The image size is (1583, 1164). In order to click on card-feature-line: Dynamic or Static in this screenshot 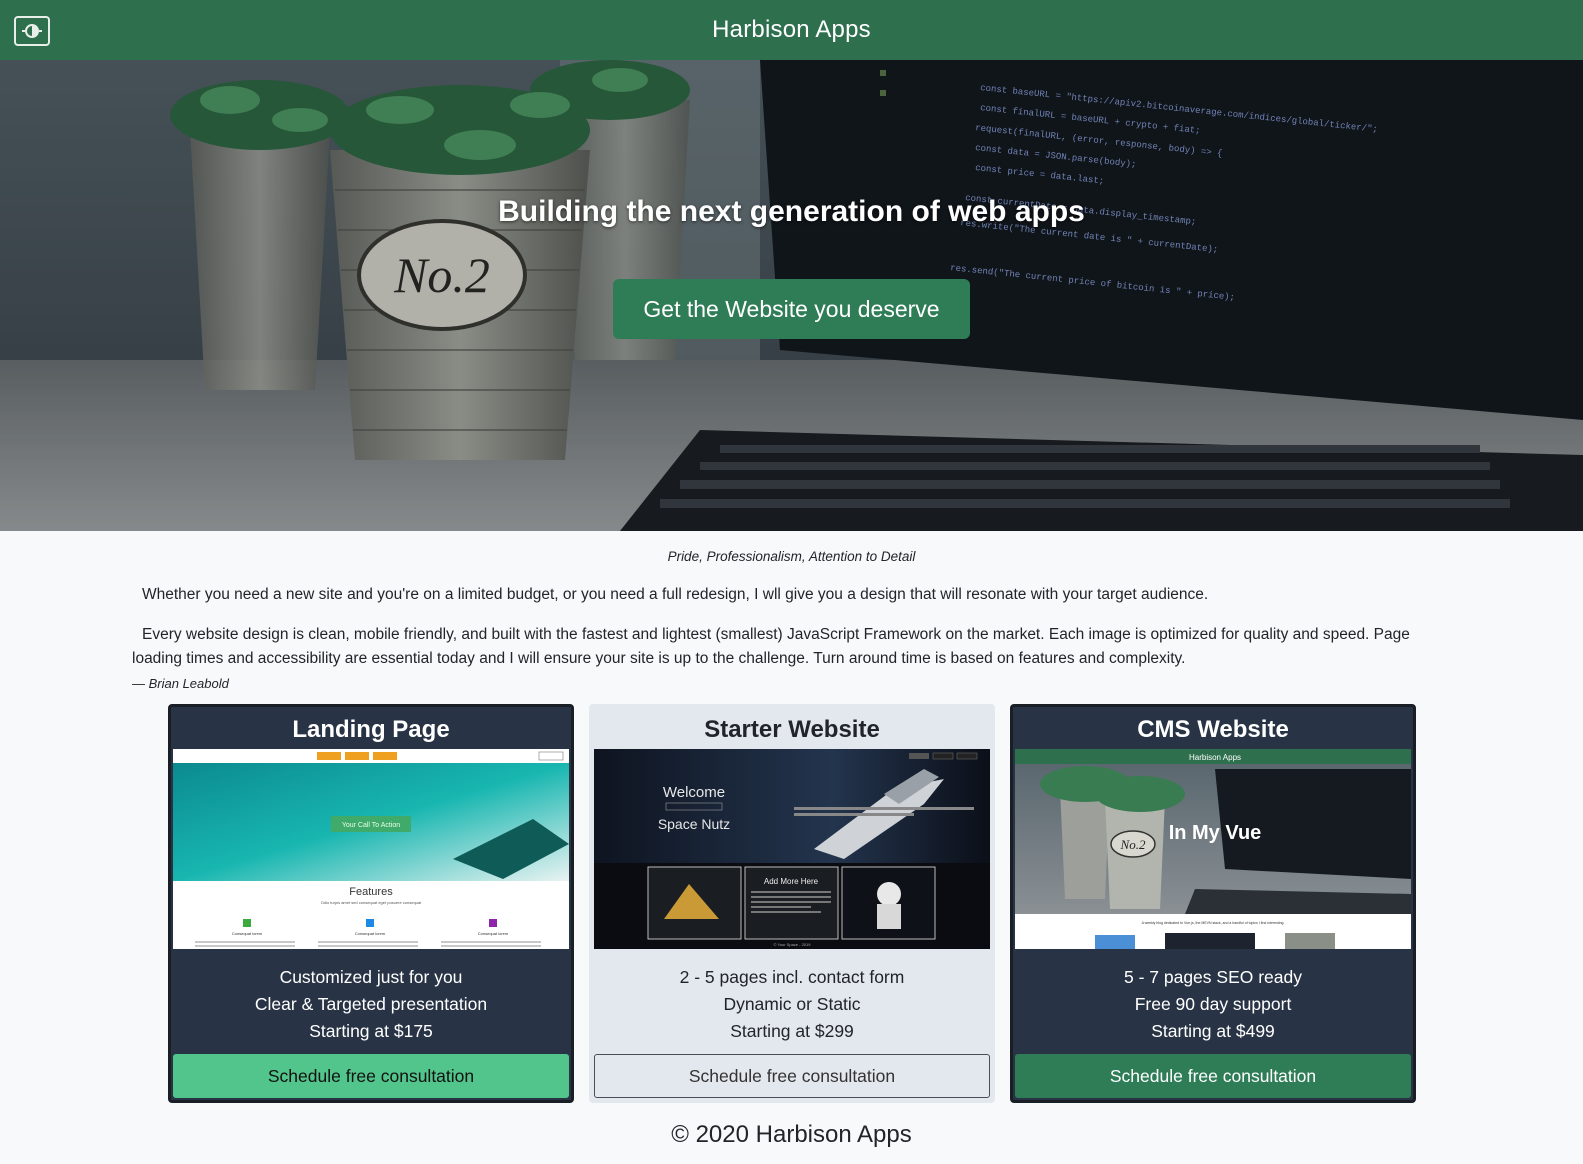, I will do `click(792, 1004)`.